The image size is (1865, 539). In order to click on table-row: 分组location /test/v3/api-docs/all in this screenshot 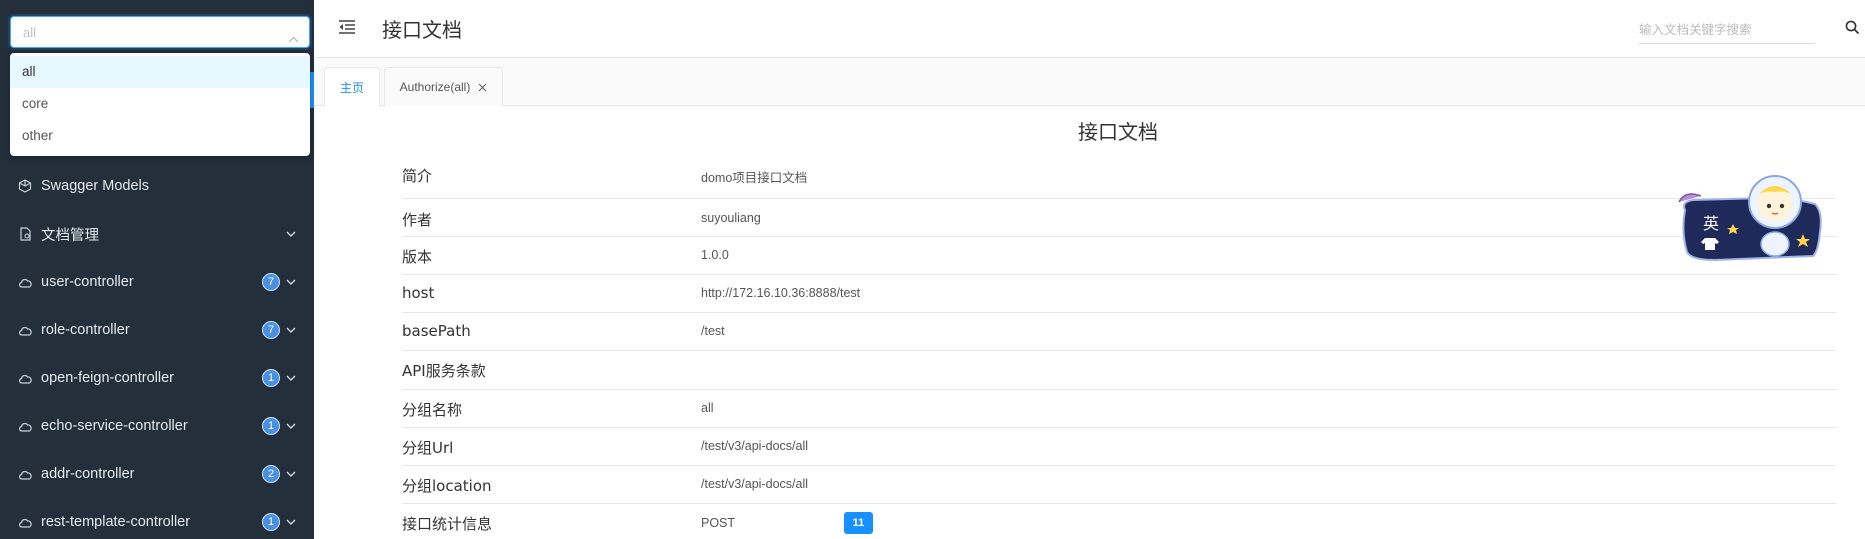, I will do `click(1119, 485)`.